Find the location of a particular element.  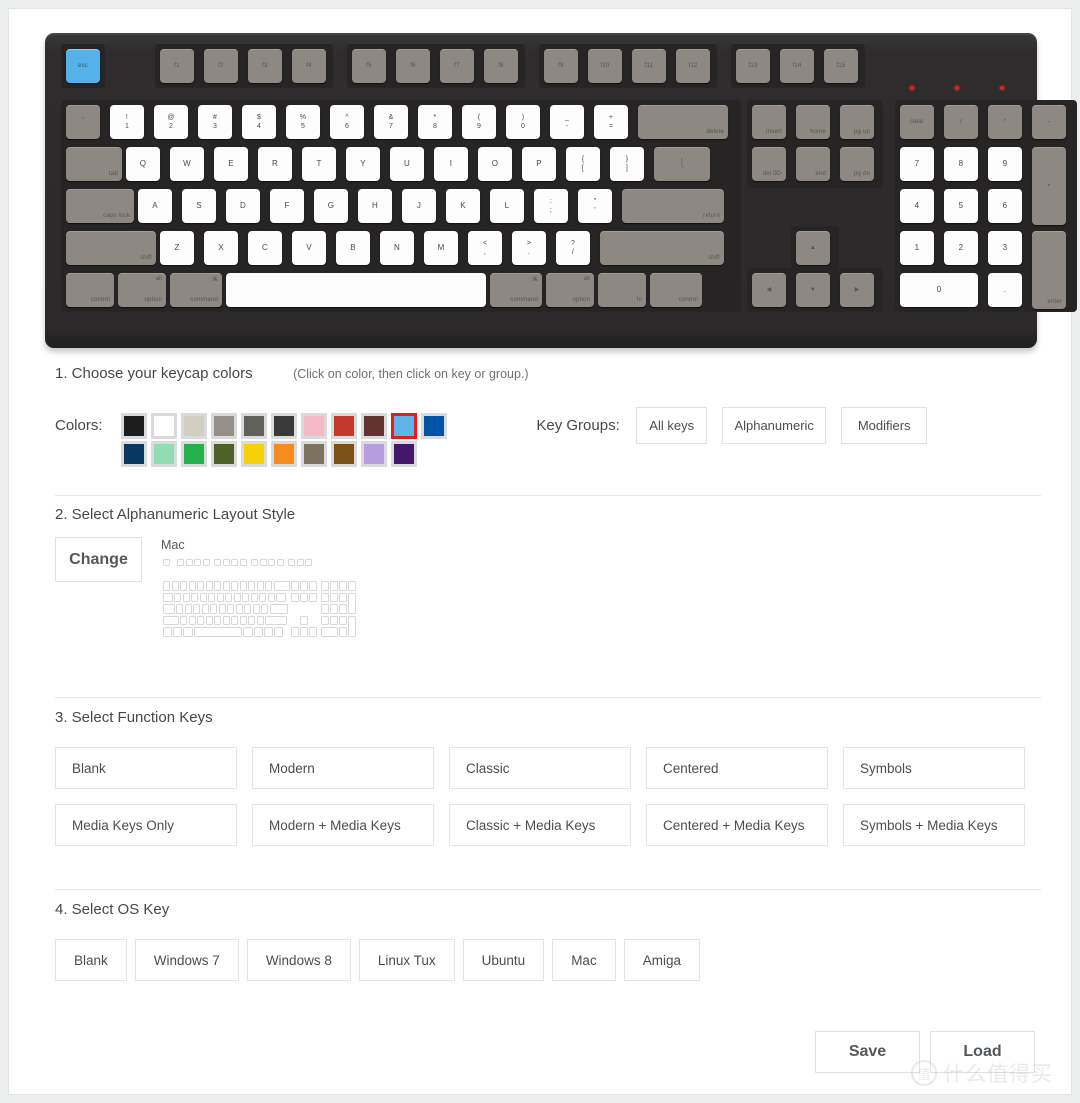

key-J: J is located at coordinates (419, 206).